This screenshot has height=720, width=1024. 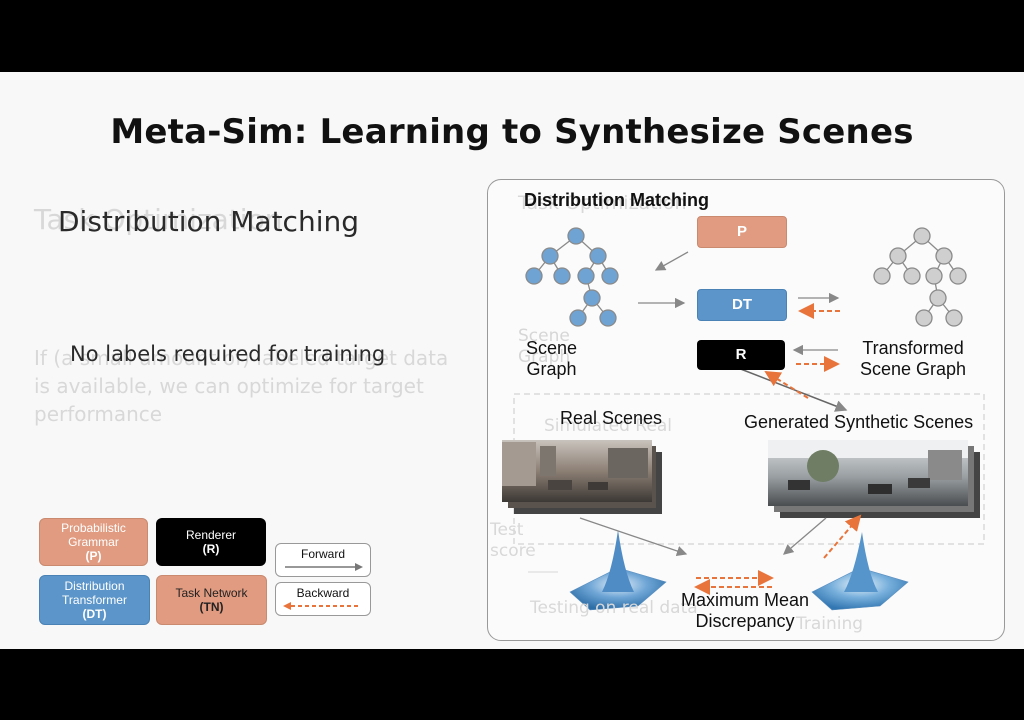 I want to click on mmd-label-line: Discrepancy, so click(x=745, y=621).